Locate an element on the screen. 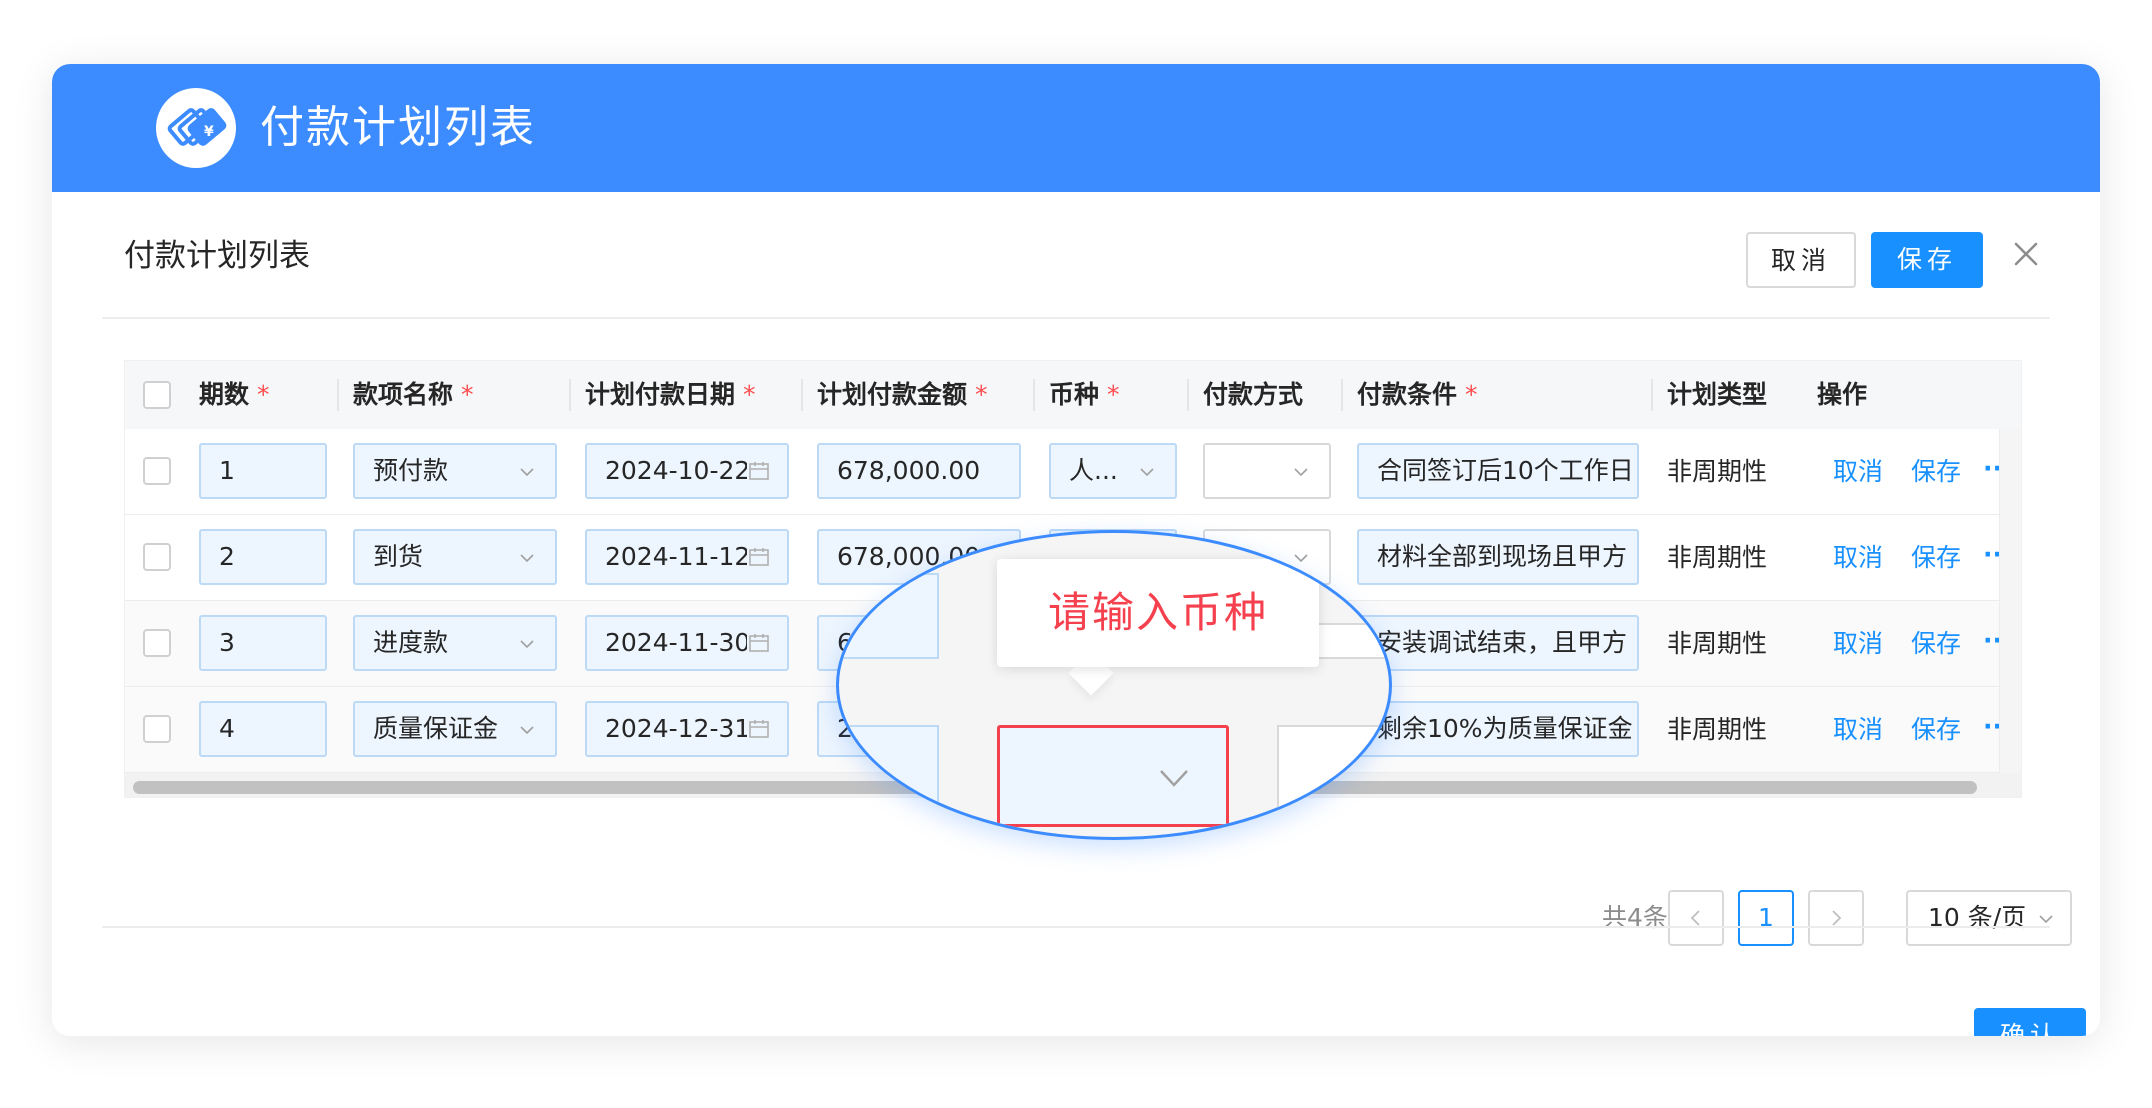 This screenshot has height=1108, width=2152. prev-page-button is located at coordinates (1696, 918).